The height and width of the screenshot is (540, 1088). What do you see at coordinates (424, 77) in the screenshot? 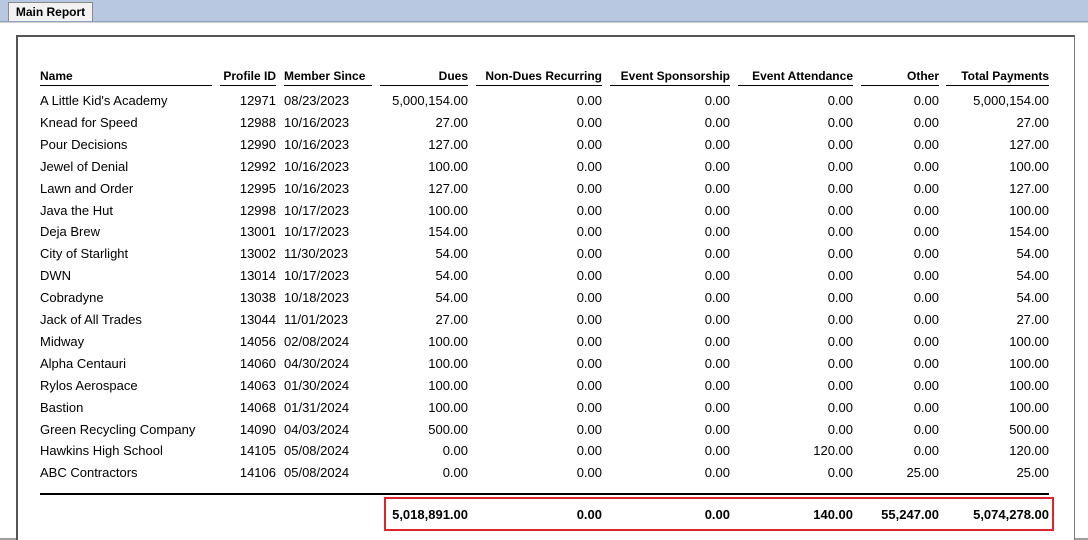
I see `column-header-dues: Dues` at bounding box center [424, 77].